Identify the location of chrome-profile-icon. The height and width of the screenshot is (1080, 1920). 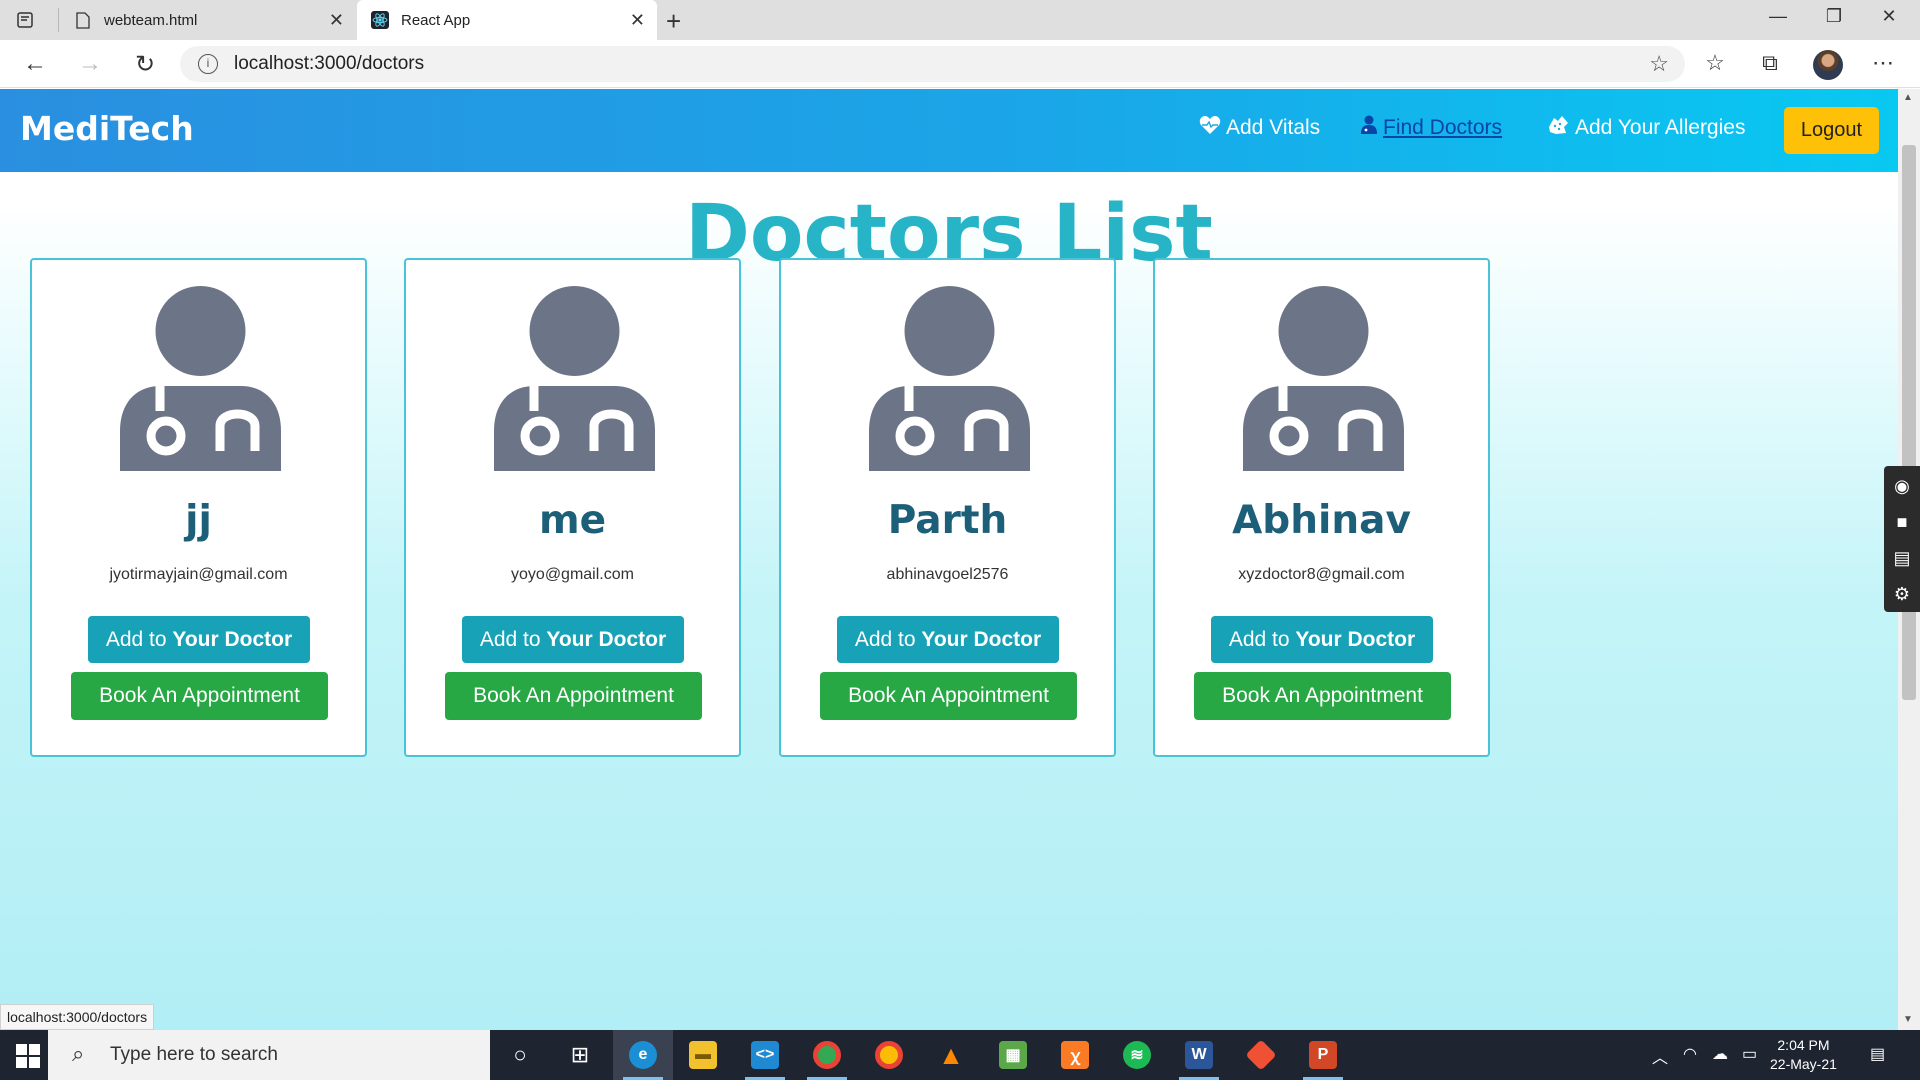
(889, 1055).